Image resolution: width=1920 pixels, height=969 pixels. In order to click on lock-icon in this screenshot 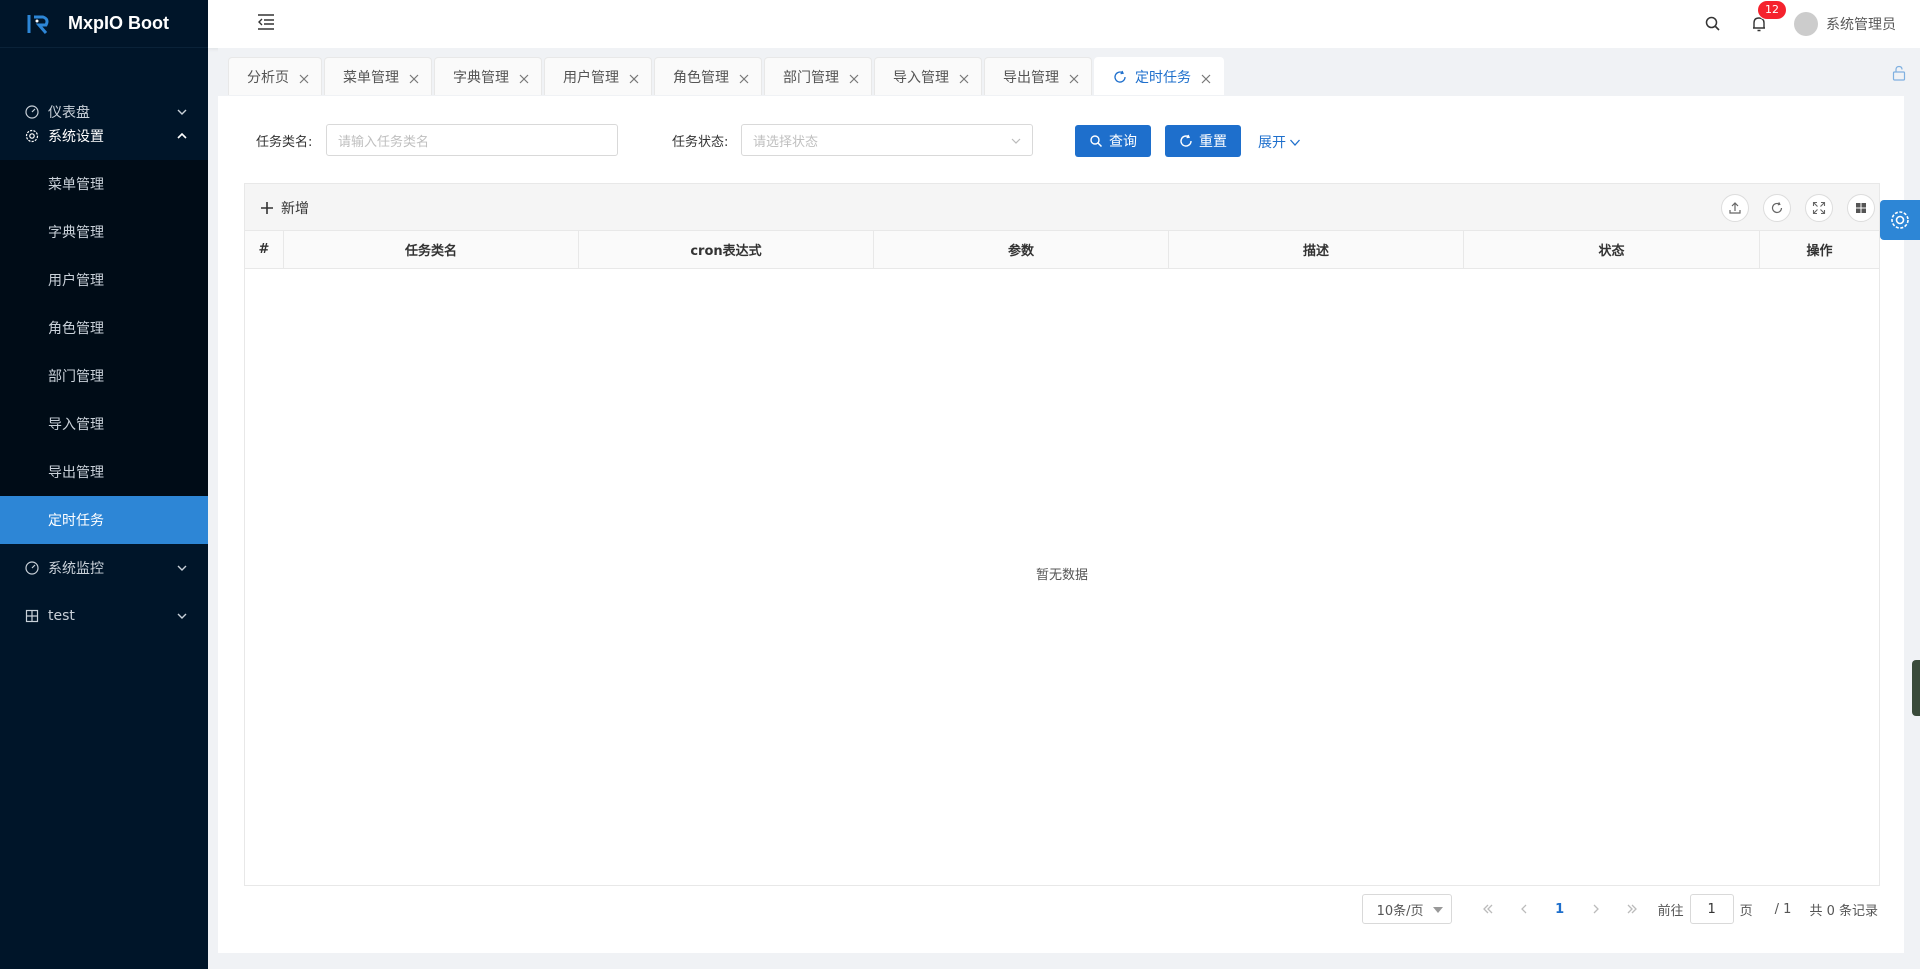, I will do `click(1899, 73)`.